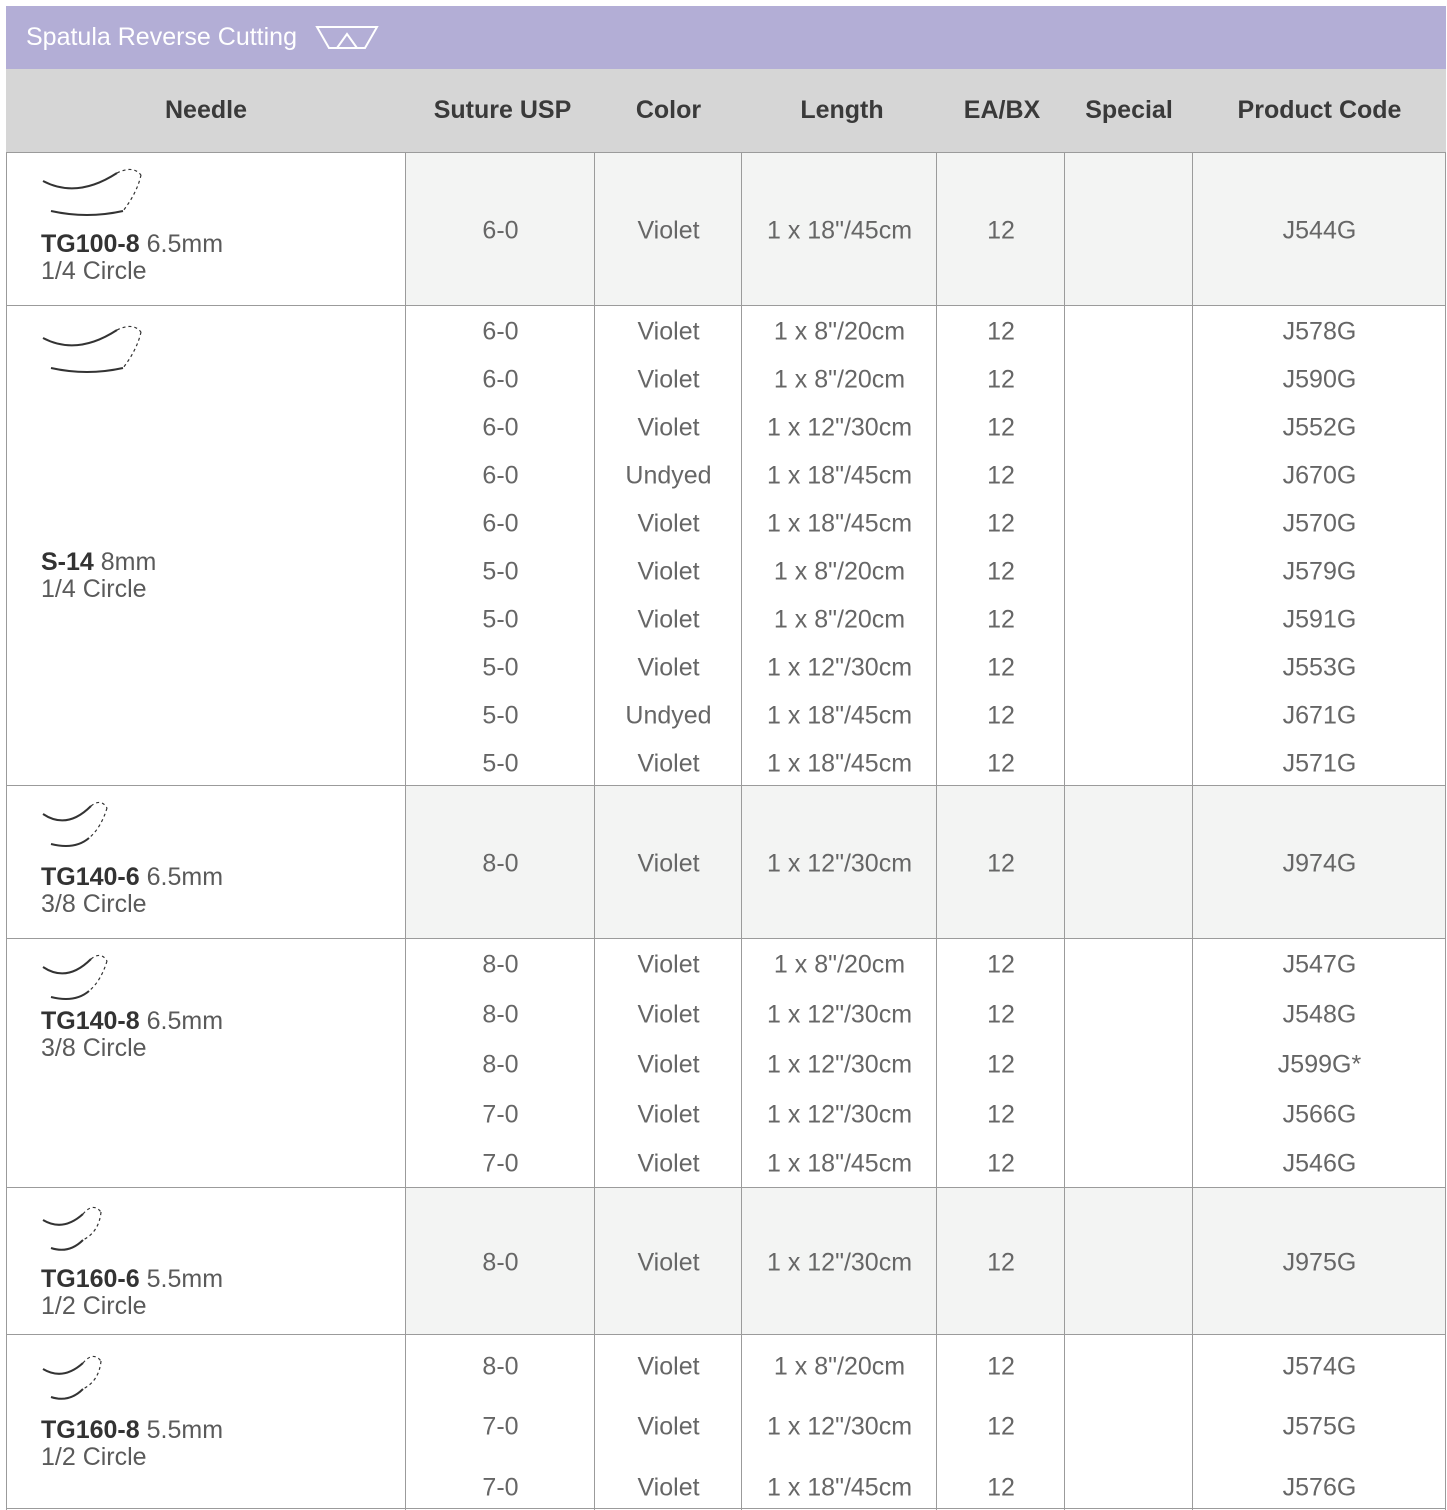  Describe the element at coordinates (1319, 964) in the screenshot. I see `product-code-cell: J547G` at that location.